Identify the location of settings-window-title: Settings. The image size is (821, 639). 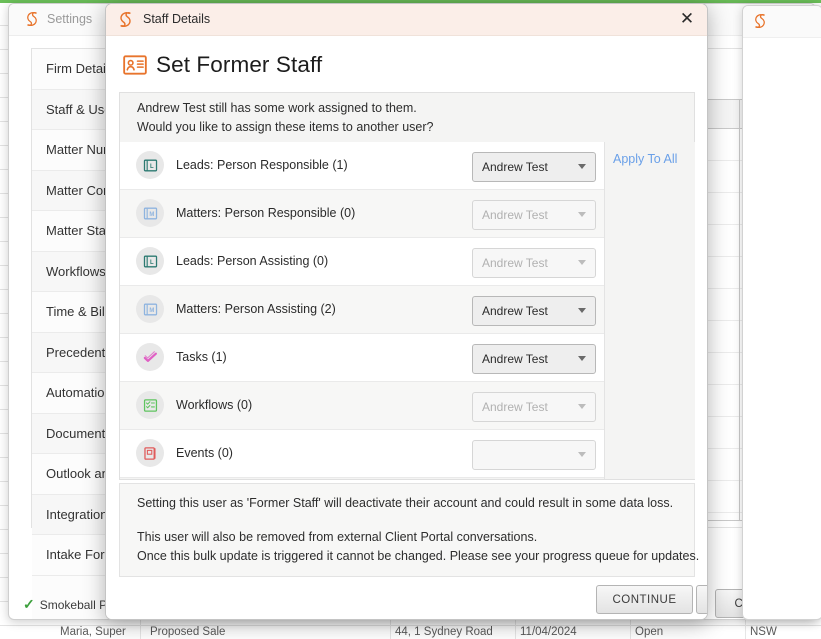
(70, 19).